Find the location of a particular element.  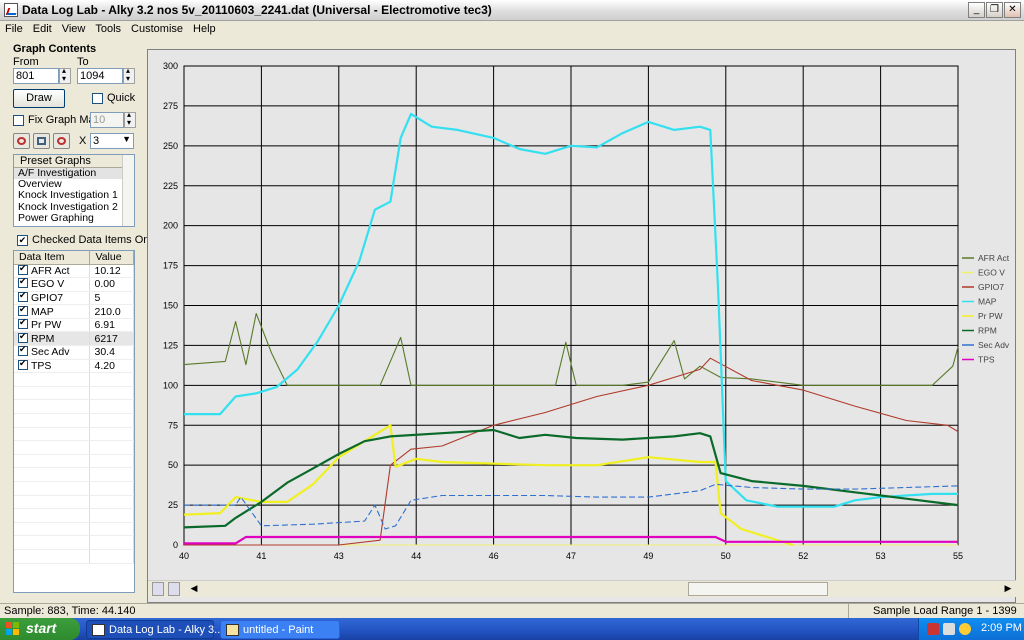

close-button: ✕ is located at coordinates (1012, 10).